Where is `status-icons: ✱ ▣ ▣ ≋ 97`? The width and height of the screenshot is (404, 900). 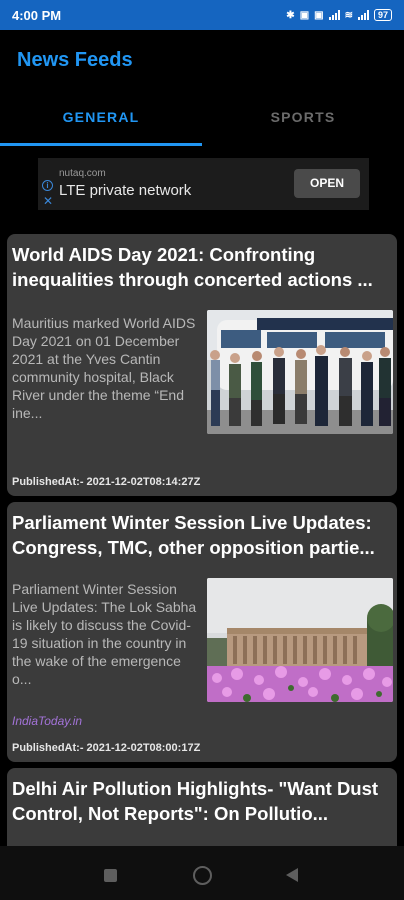
status-icons: ✱ ▣ ▣ ≋ 97 is located at coordinates (339, 15).